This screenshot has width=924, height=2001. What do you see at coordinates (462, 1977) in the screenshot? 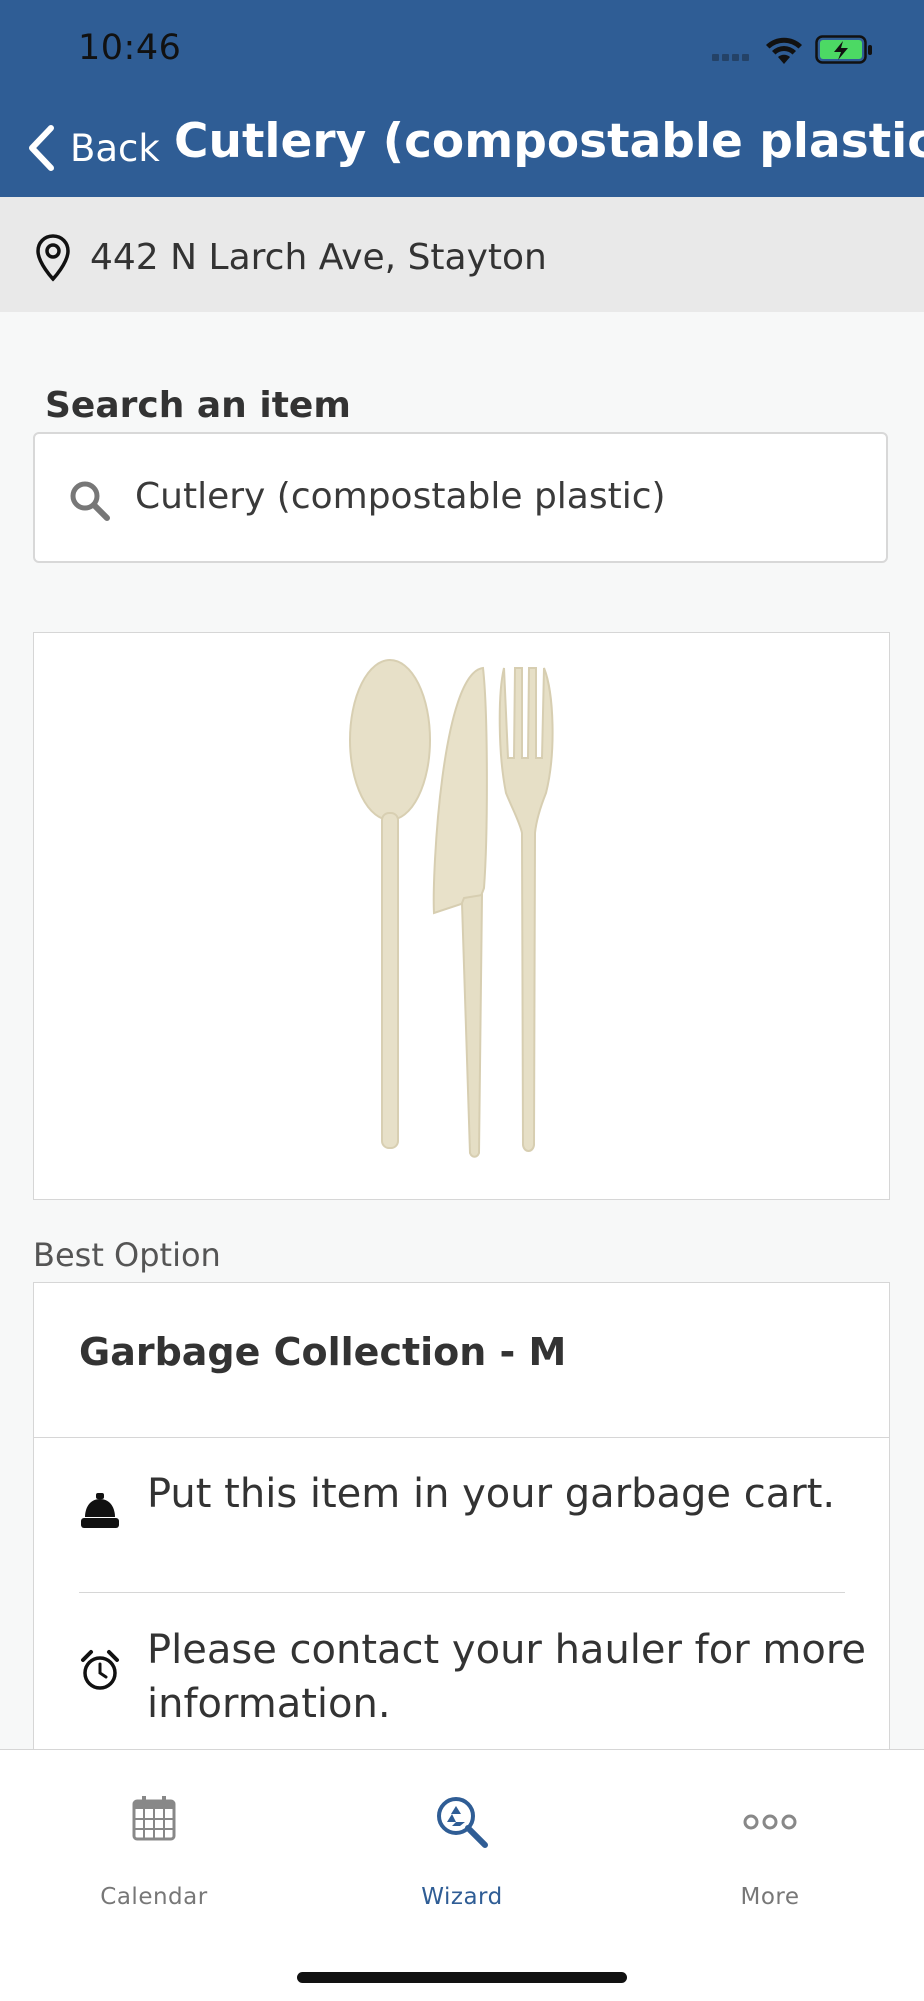
I see `home-indicator` at bounding box center [462, 1977].